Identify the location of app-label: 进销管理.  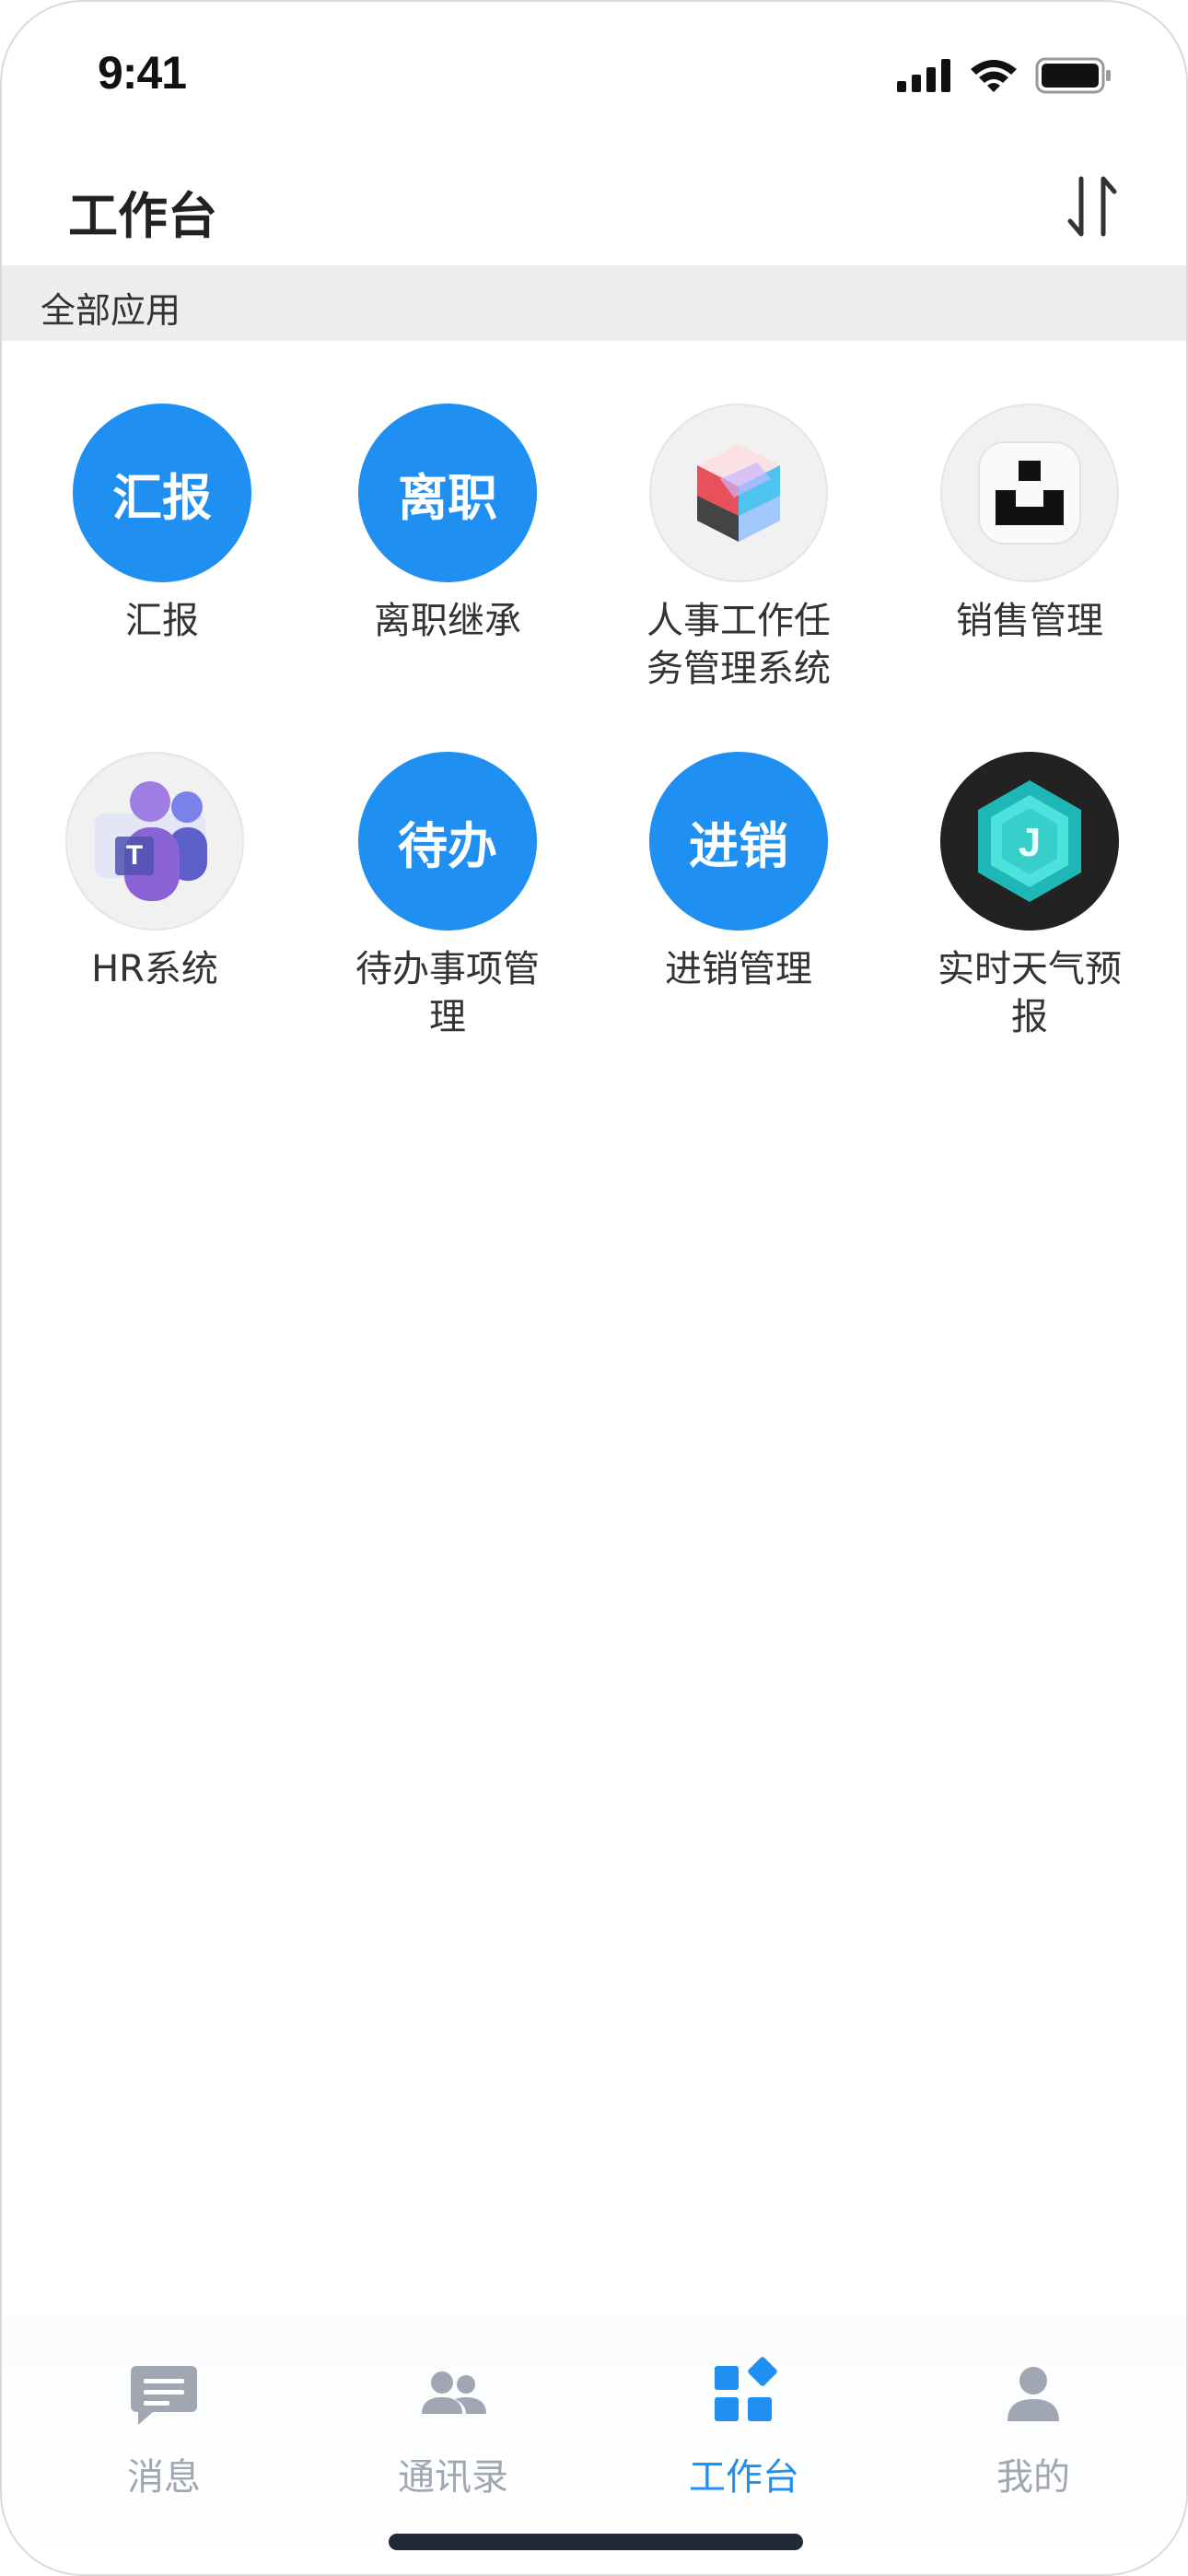
(738, 969).